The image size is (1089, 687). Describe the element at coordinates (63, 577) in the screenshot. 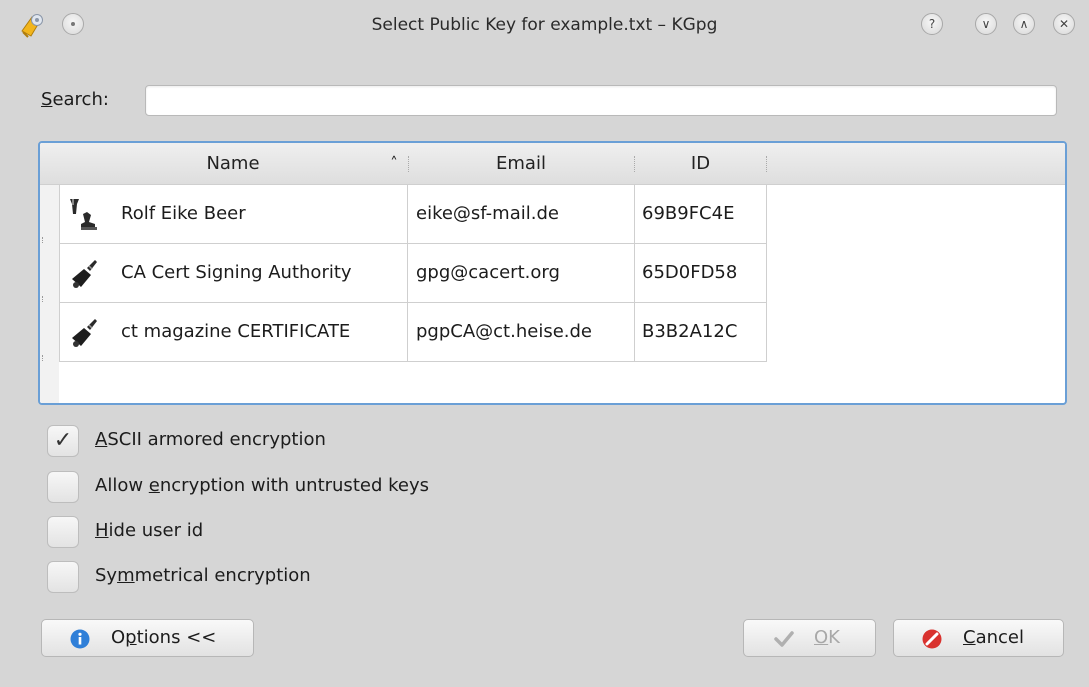

I see `symmetrical-checkbox` at that location.